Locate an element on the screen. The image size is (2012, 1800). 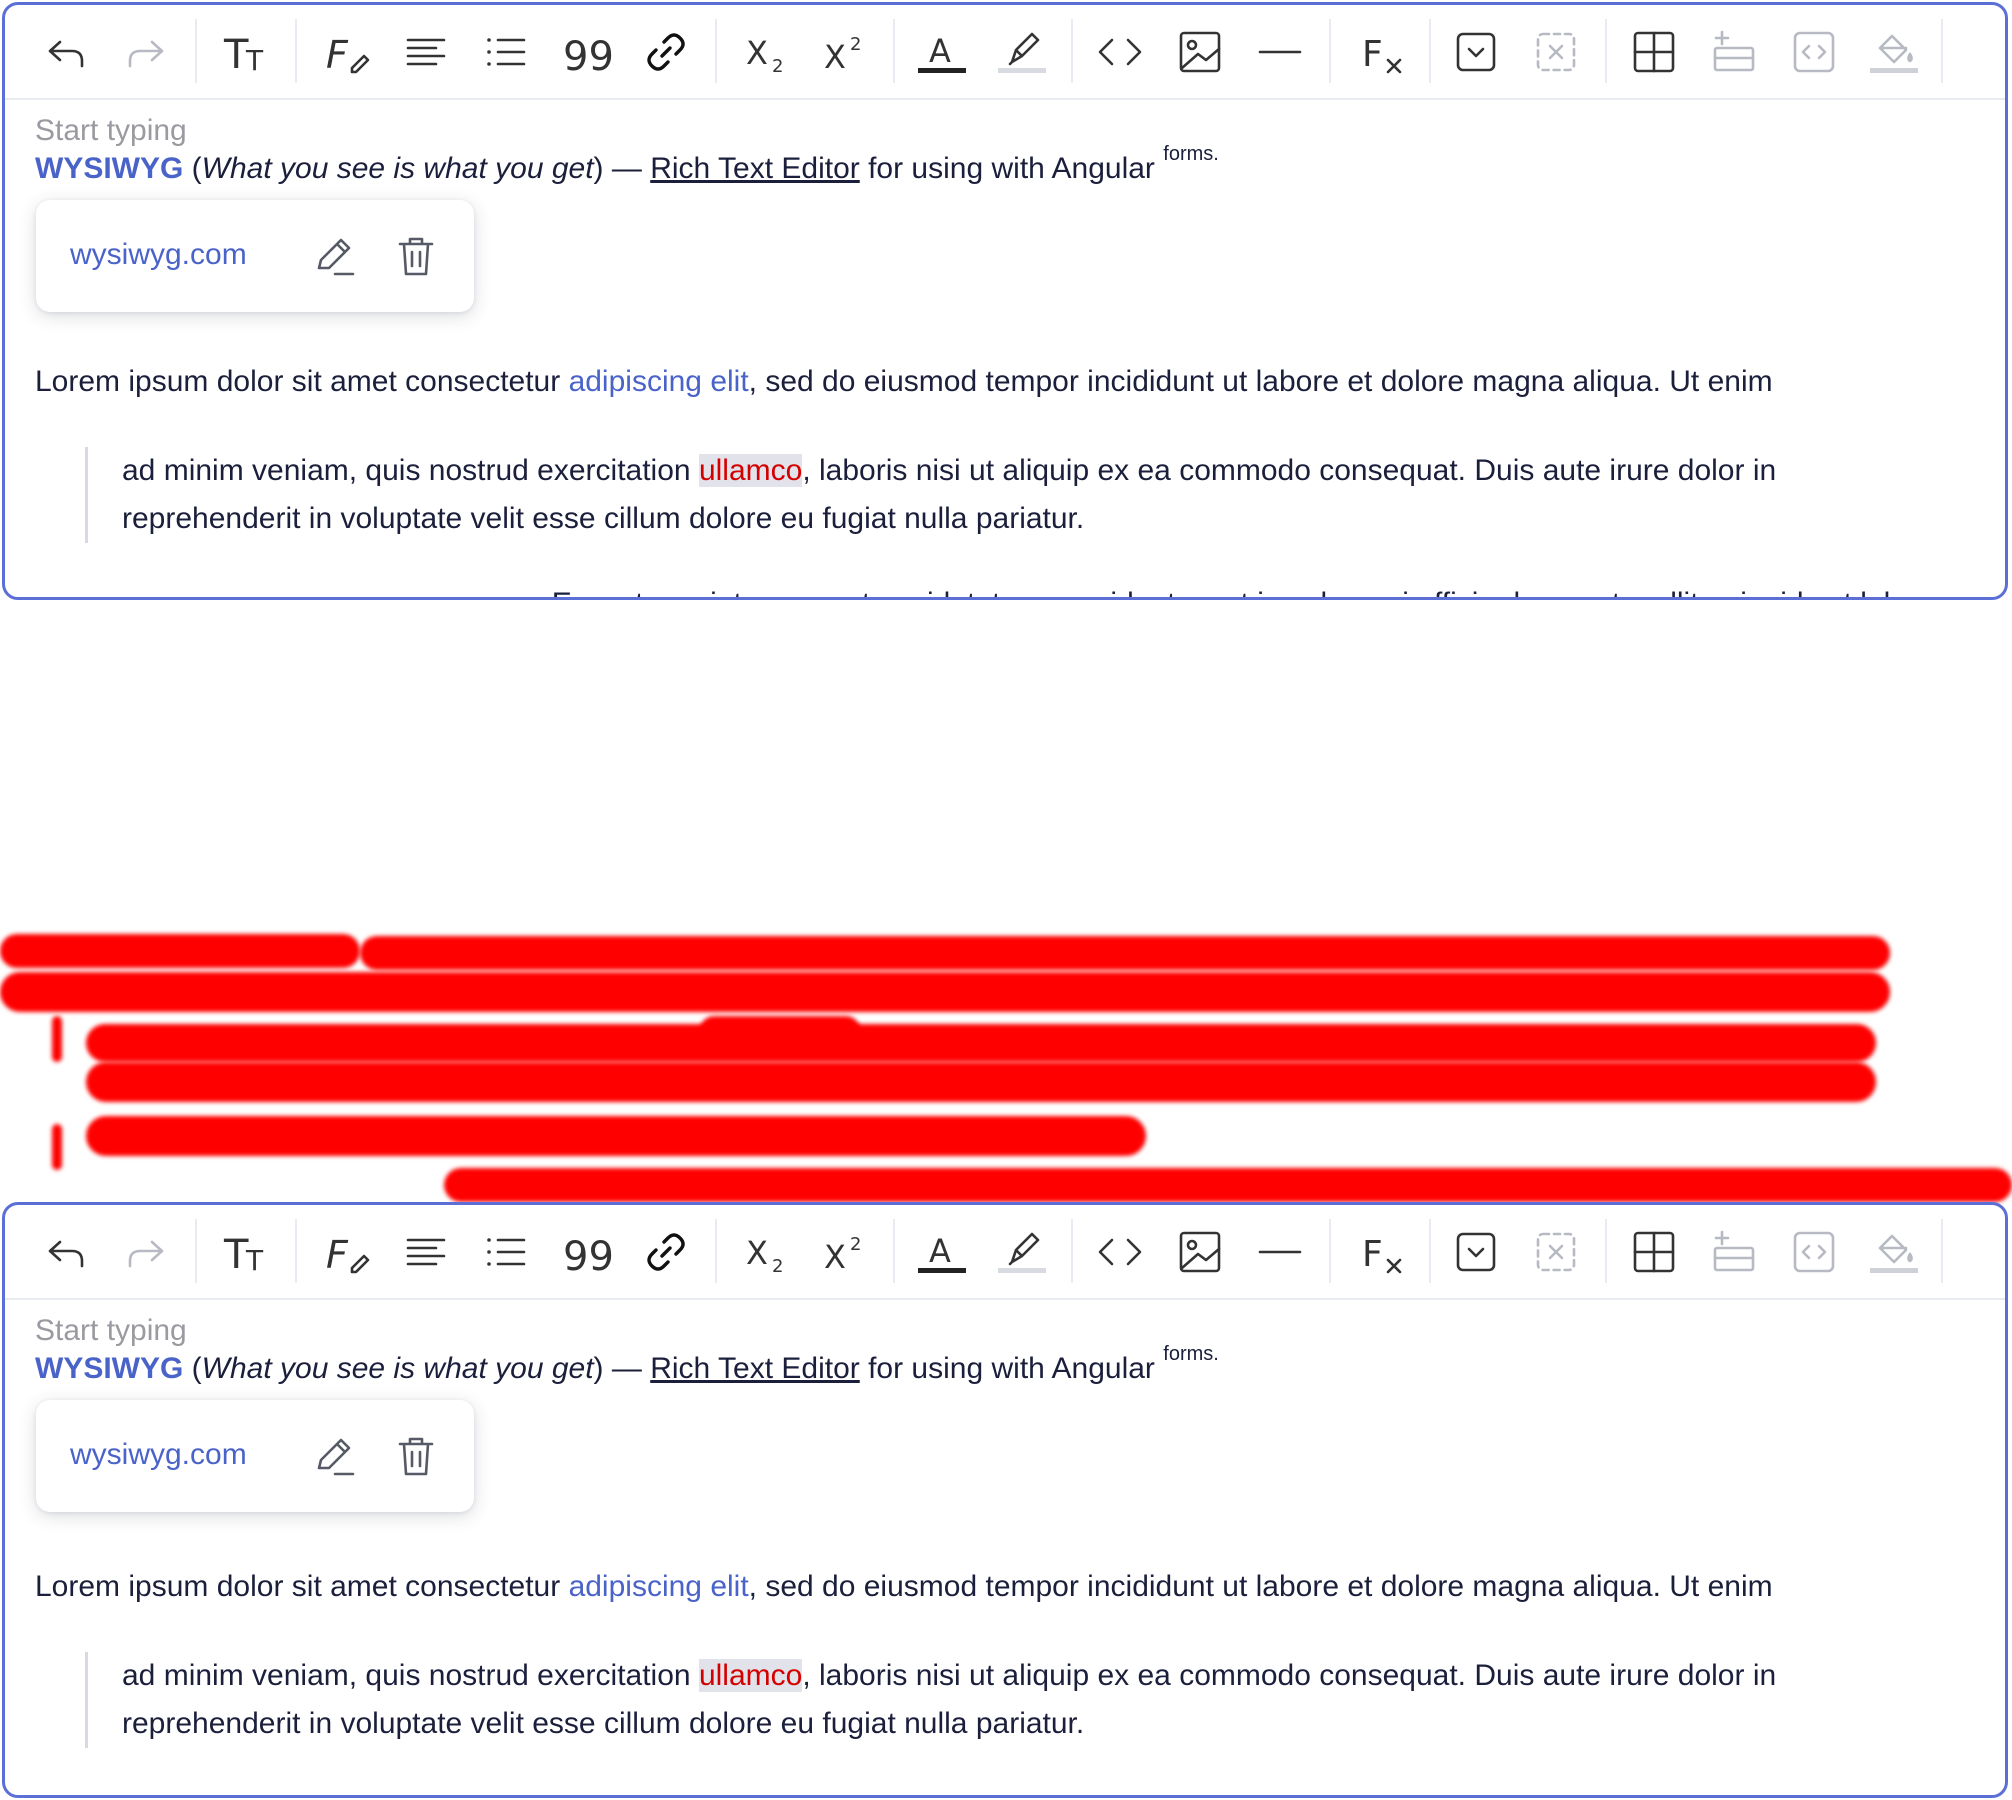
undo-icon is located at coordinates (66, 1254).